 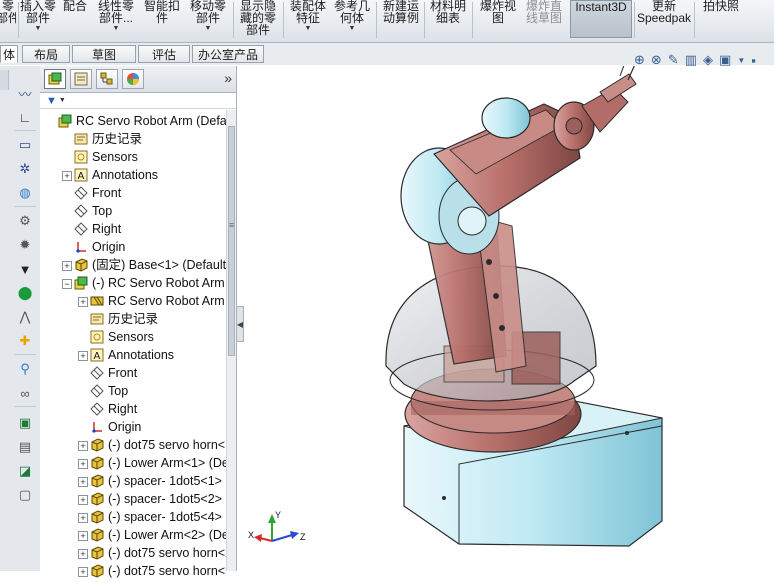 What do you see at coordinates (308, 19) in the screenshot?
I see `ribbon-button-assembly-features: 装配体 特征 ▼` at bounding box center [308, 19].